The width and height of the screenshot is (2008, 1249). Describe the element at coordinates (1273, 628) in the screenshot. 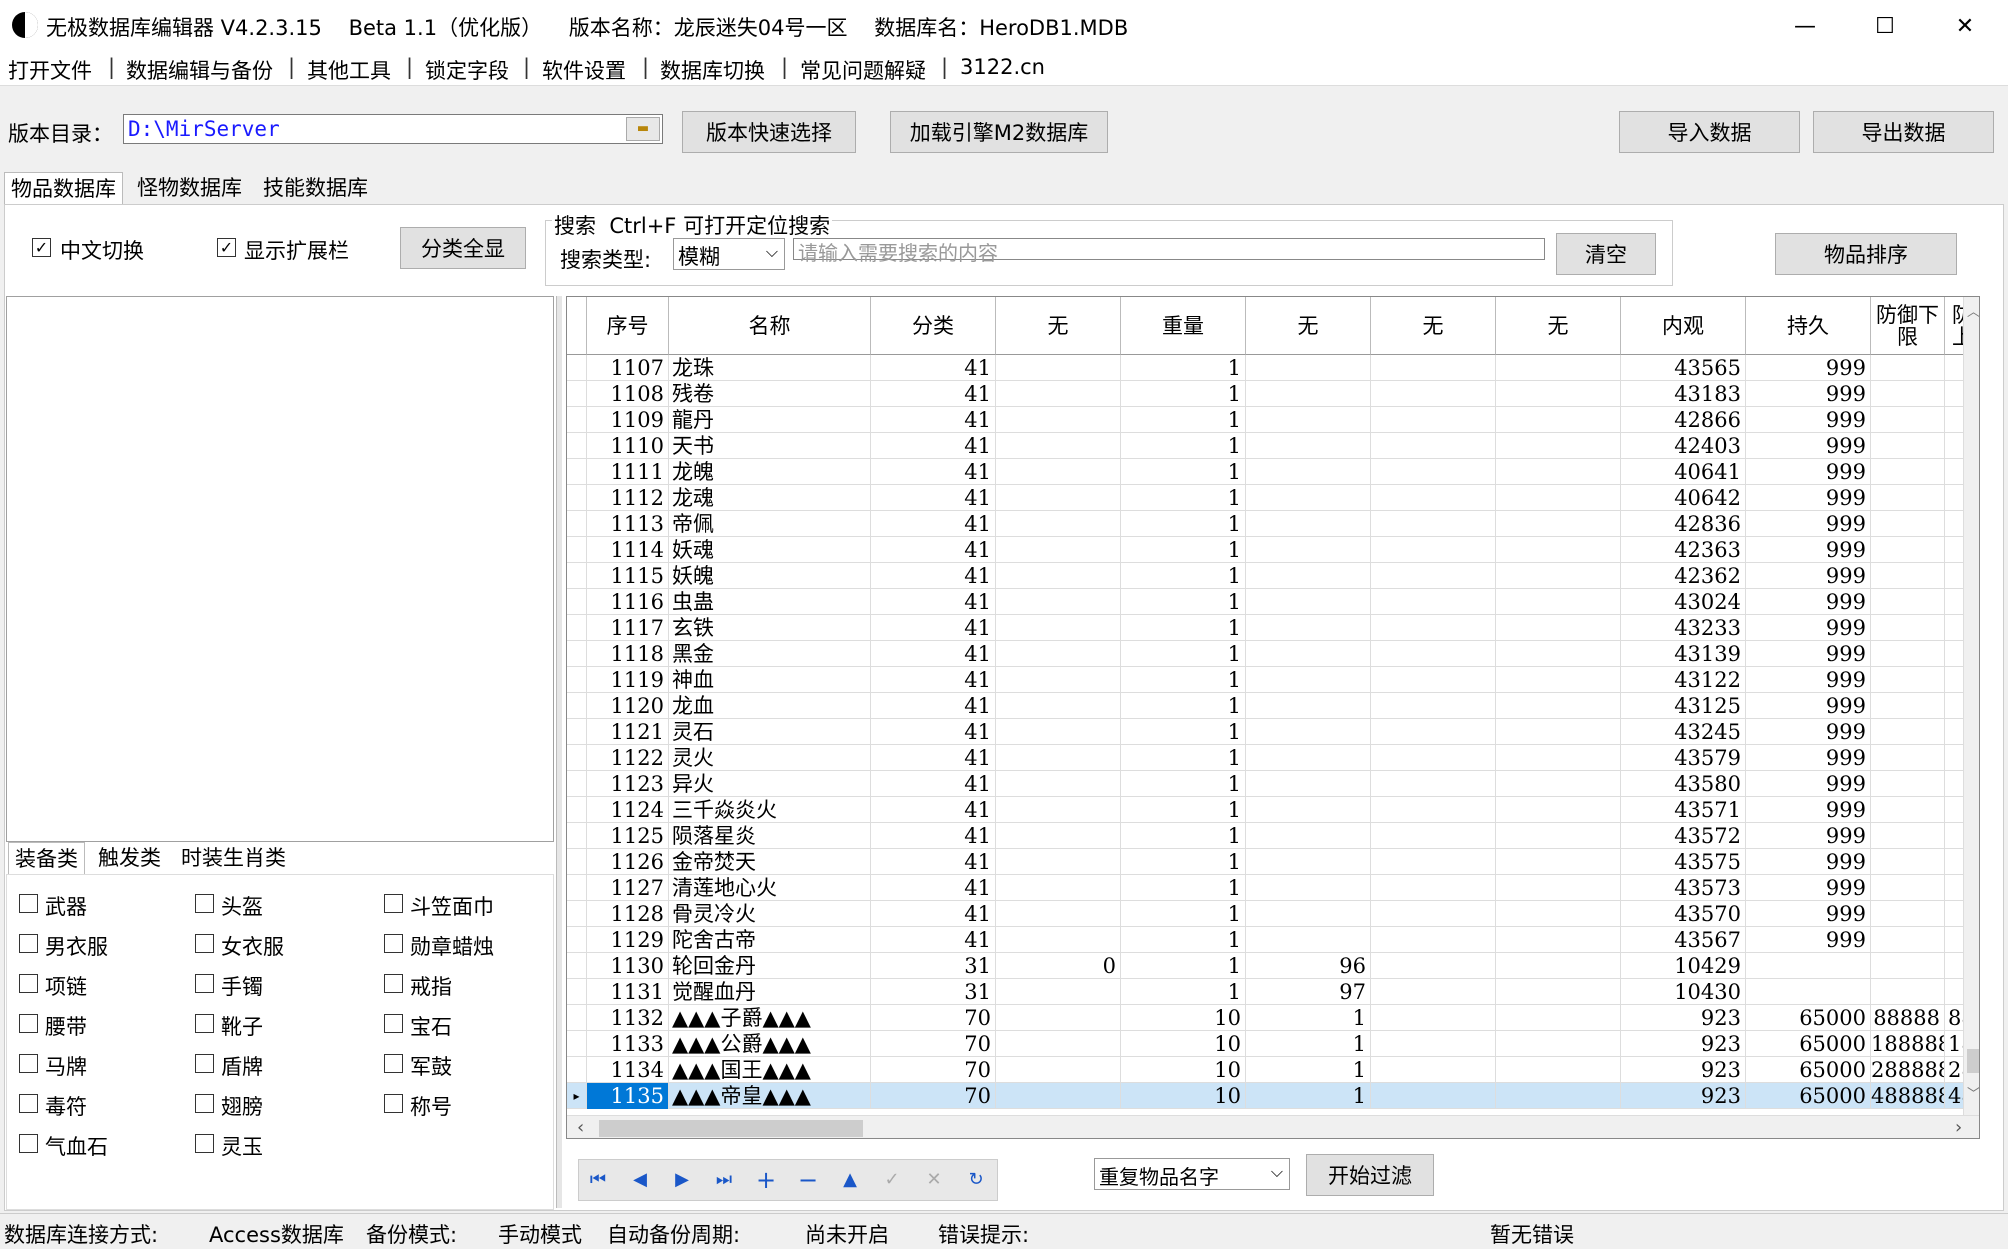

I see `table-row: 1117 玄铁 41 1 43233 999` at that location.